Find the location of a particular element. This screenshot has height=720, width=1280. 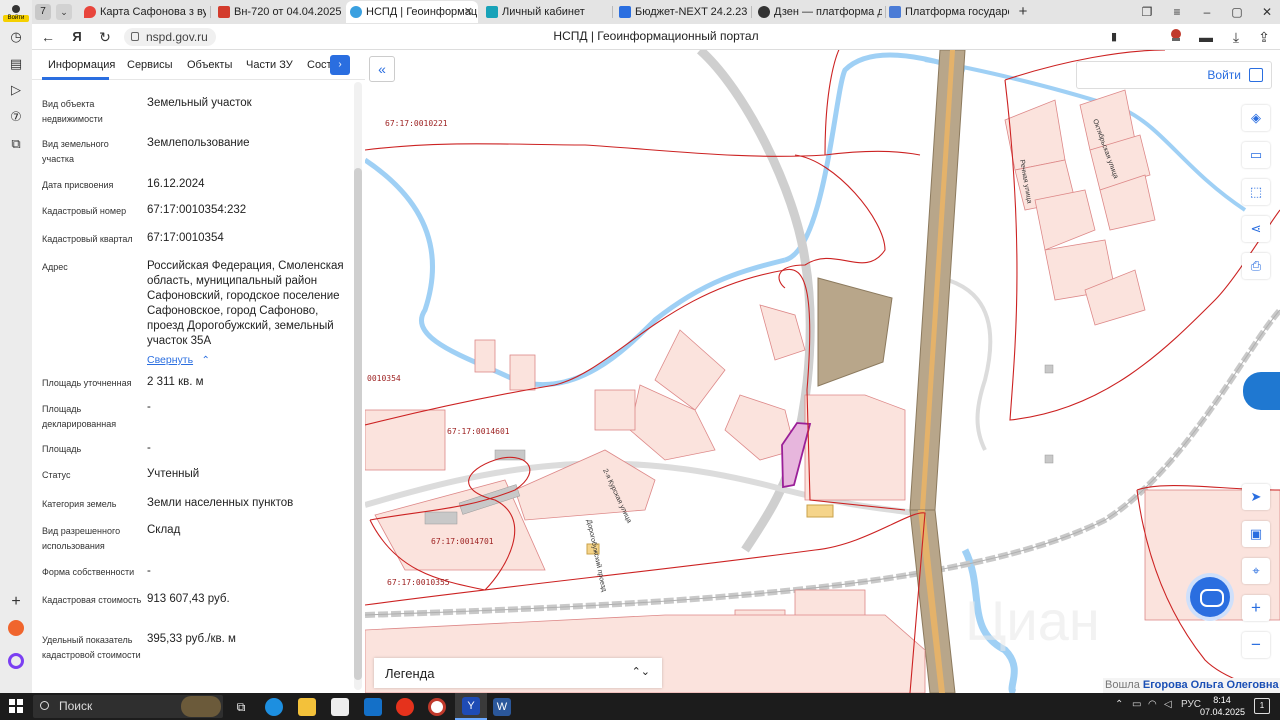

clock-date: 07.04.2025 is located at coordinates (1223, 712).